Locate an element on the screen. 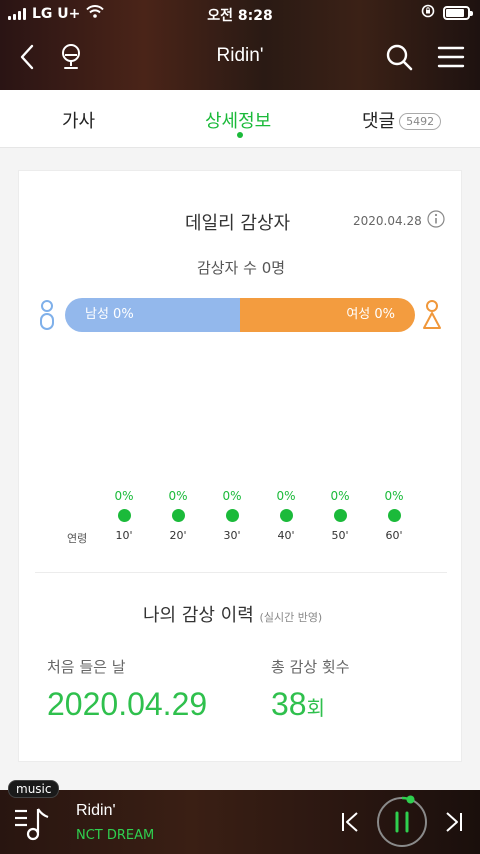 The height and width of the screenshot is (854, 480). comment-count-badge: 5492 is located at coordinates (420, 121).